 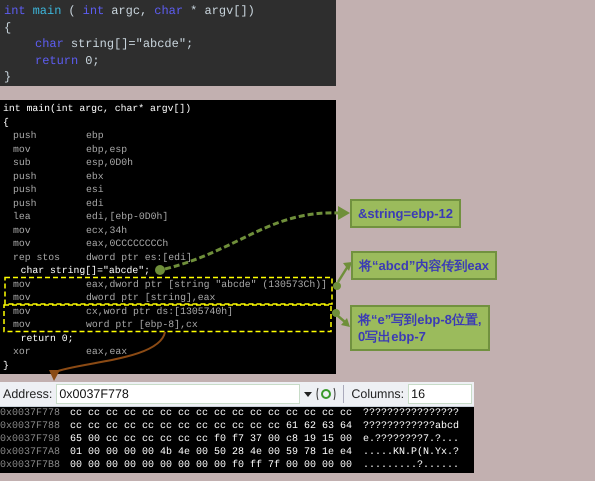 What do you see at coordinates (207, 284) in the screenshot?
I see `asm-operands: eax,dword ptr [string "abcde" (130573Ch)]` at bounding box center [207, 284].